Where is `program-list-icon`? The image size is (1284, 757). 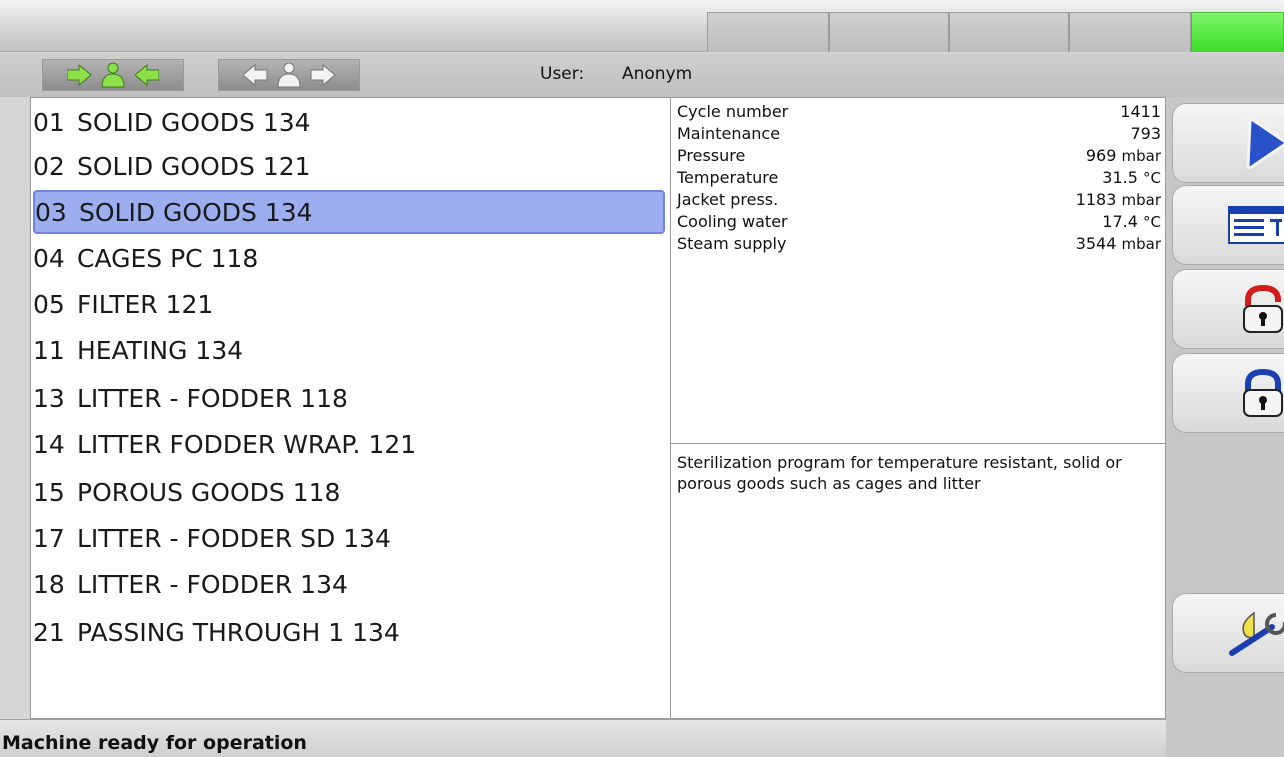
program-list-icon is located at coordinates (1256, 225).